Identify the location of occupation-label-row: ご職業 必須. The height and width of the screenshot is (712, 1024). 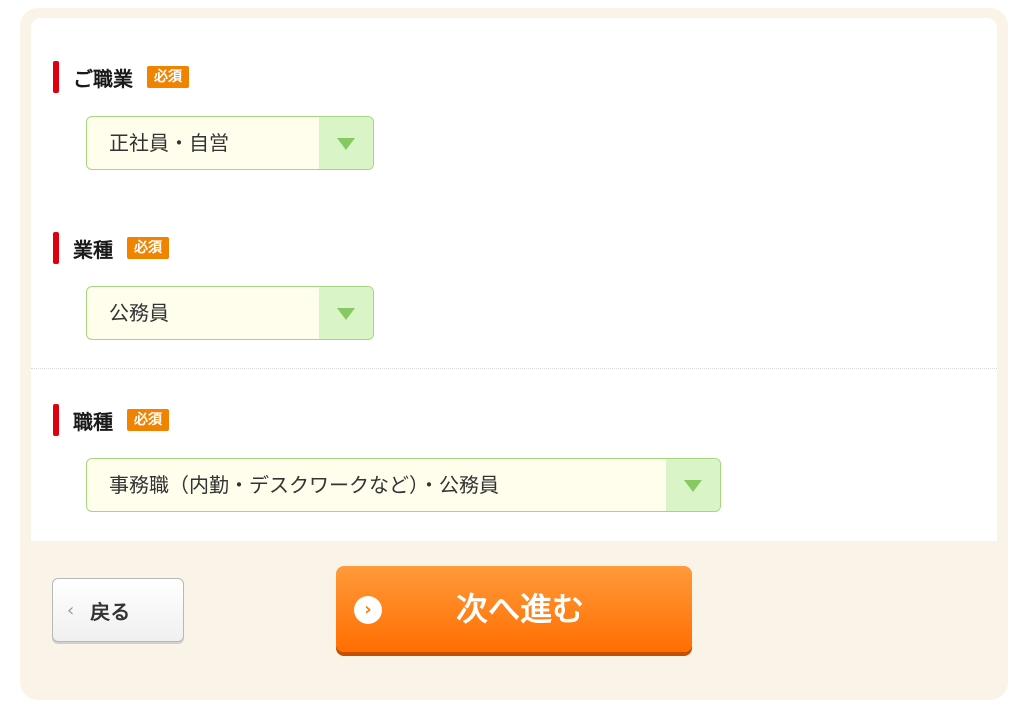
(121, 77).